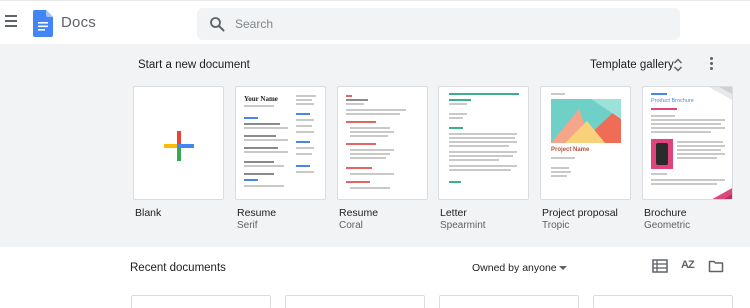 This screenshot has width=750, height=308. I want to click on recent-documents-title: Recent documents, so click(178, 268).